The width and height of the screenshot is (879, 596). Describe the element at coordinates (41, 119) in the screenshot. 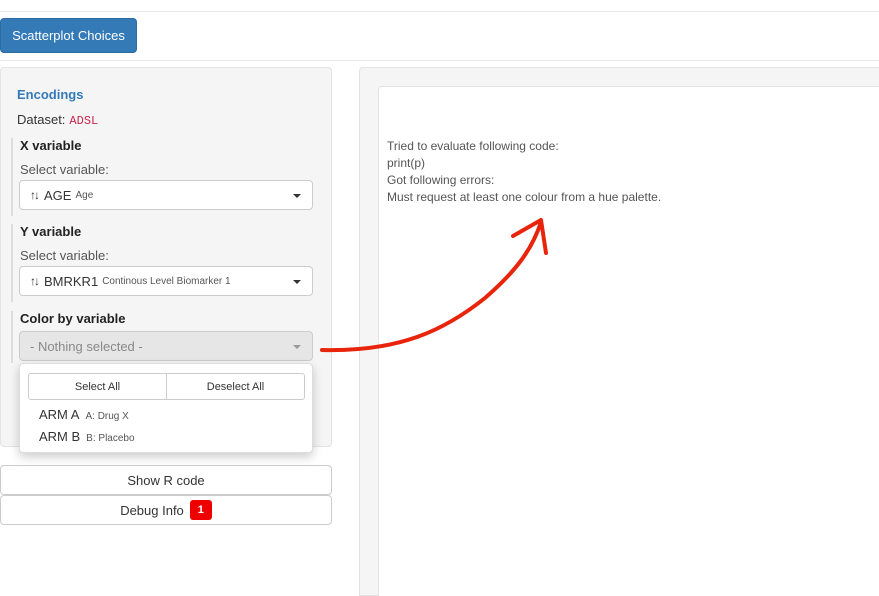

I see `dataset-label: Dataset:` at that location.